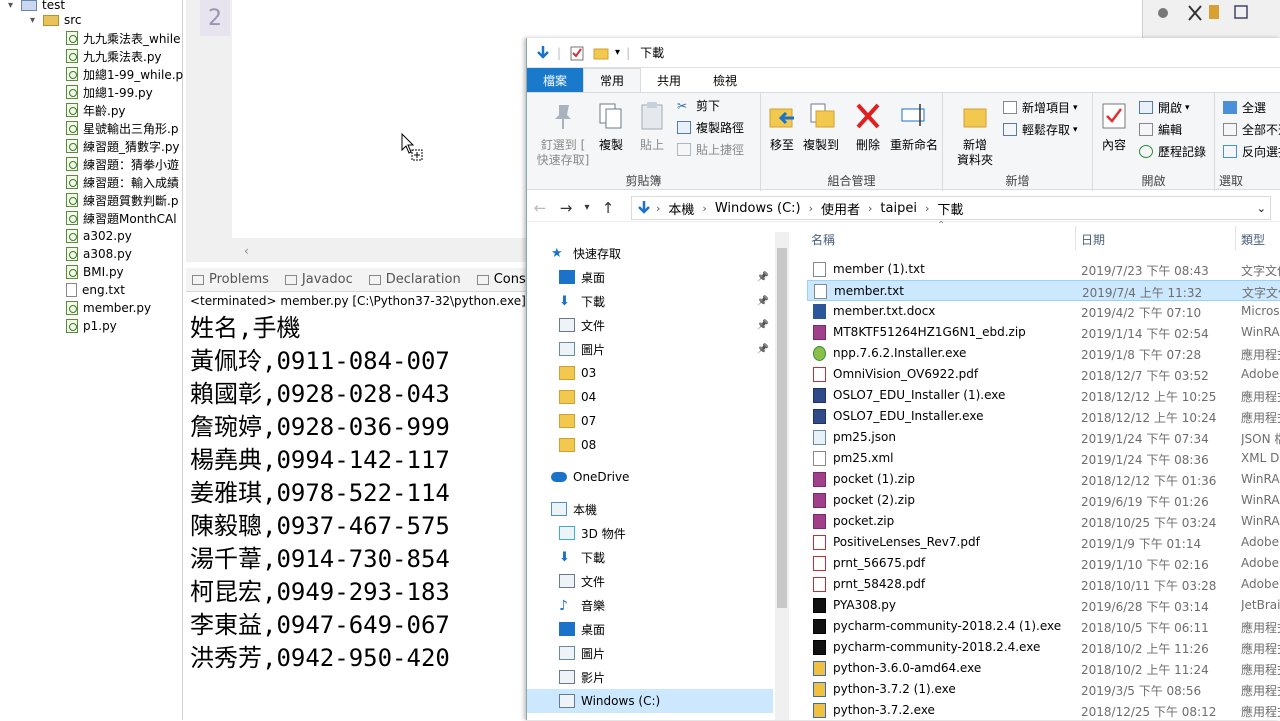  Describe the element at coordinates (914, 127) in the screenshot. I see `rename-button: 重新命名` at that location.